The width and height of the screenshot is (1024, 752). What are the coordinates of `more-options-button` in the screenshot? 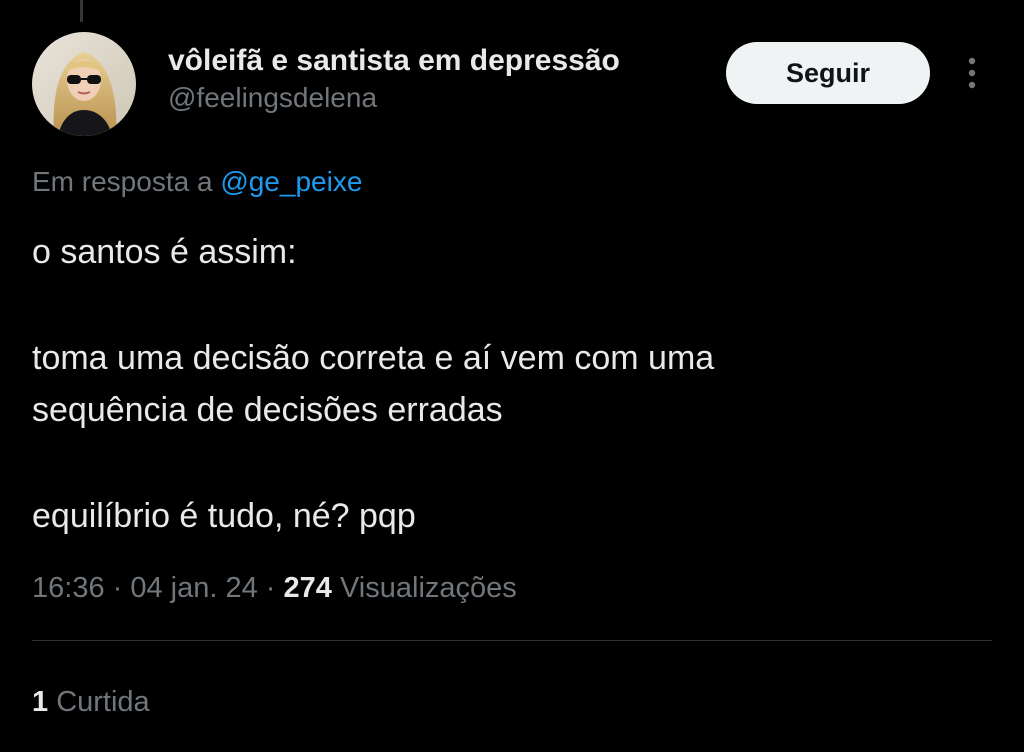 It's located at (972, 73).